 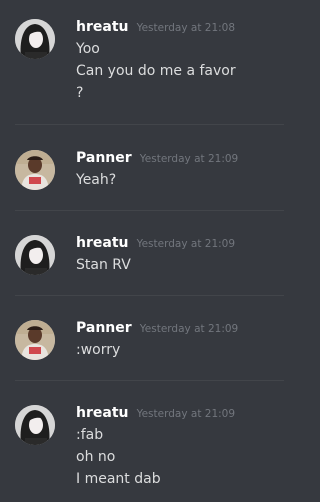 I want to click on message-content: :worry, so click(x=98, y=350).